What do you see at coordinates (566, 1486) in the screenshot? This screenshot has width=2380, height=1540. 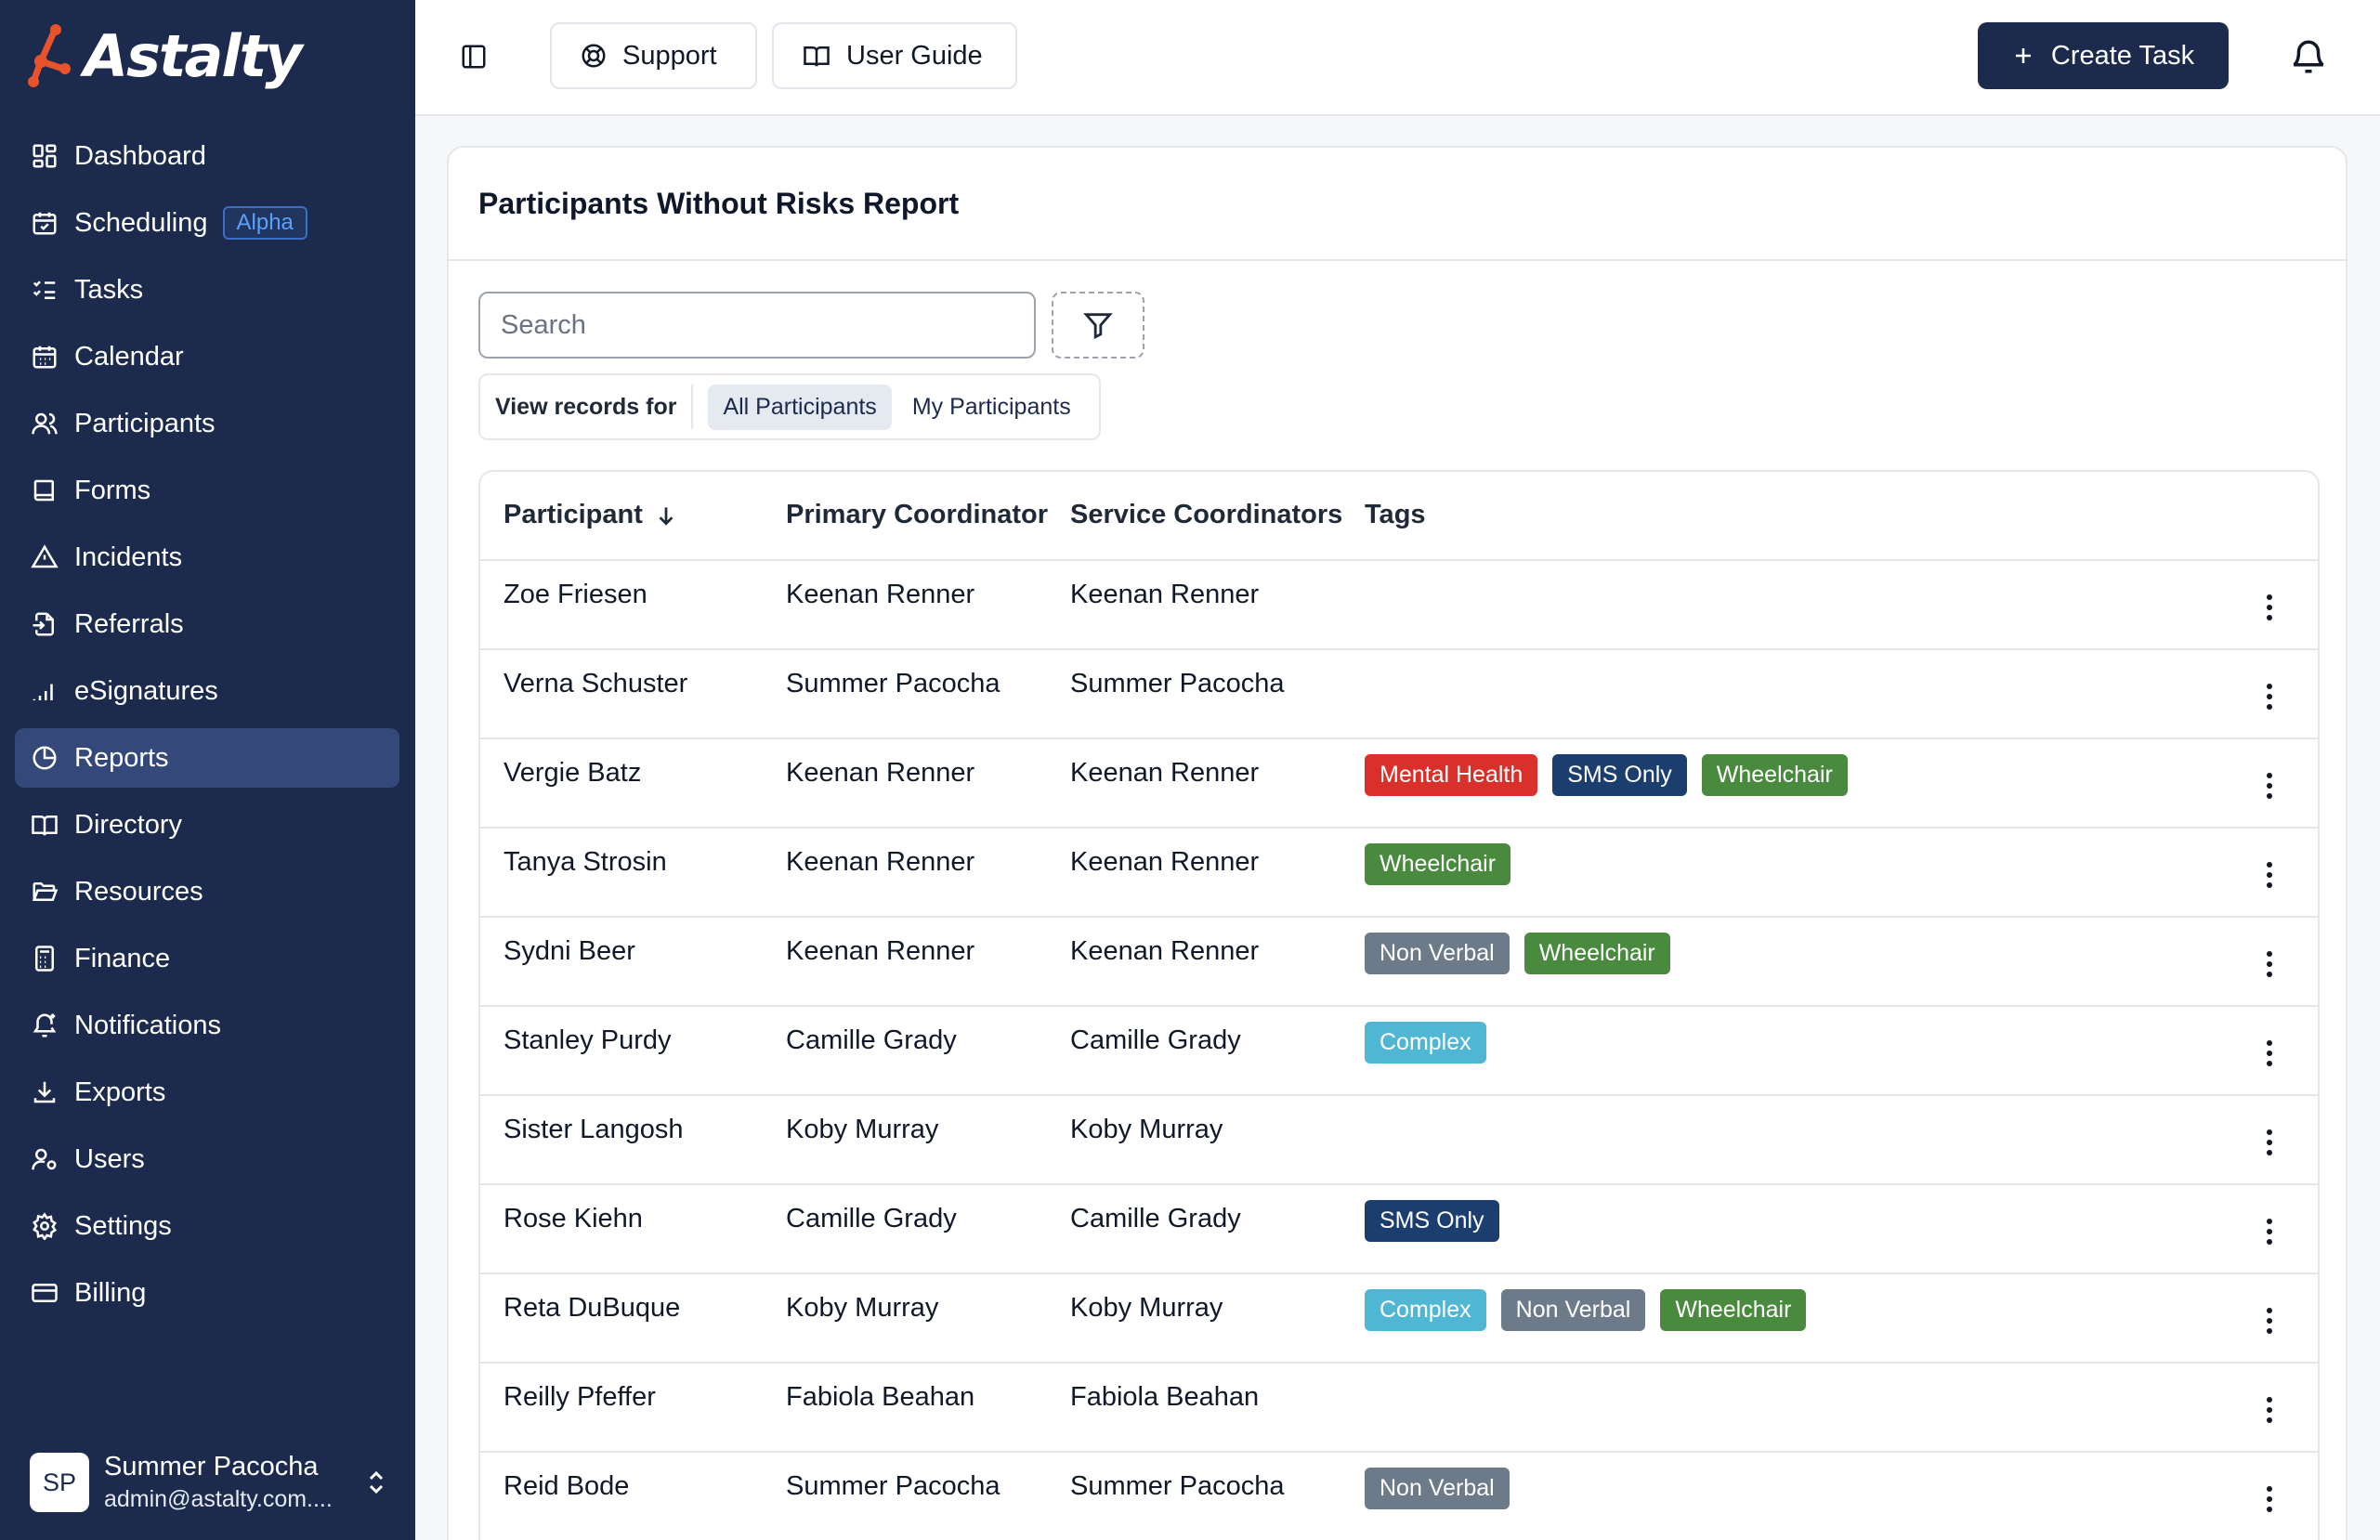 I see `participant-cell: Reid Bode` at bounding box center [566, 1486].